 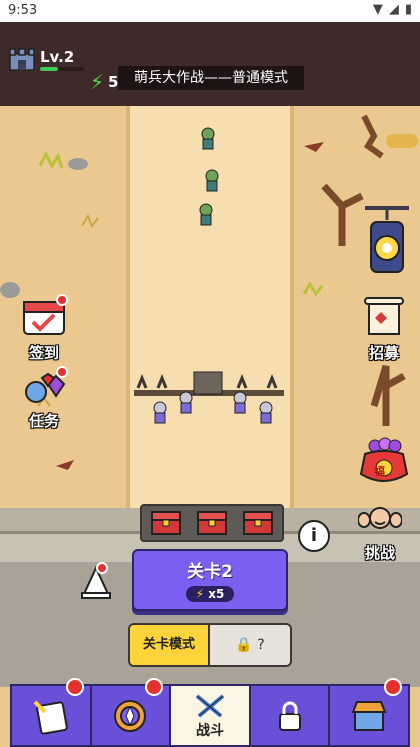 I want to click on bottom-nav: 战斗, so click(x=210, y=712).